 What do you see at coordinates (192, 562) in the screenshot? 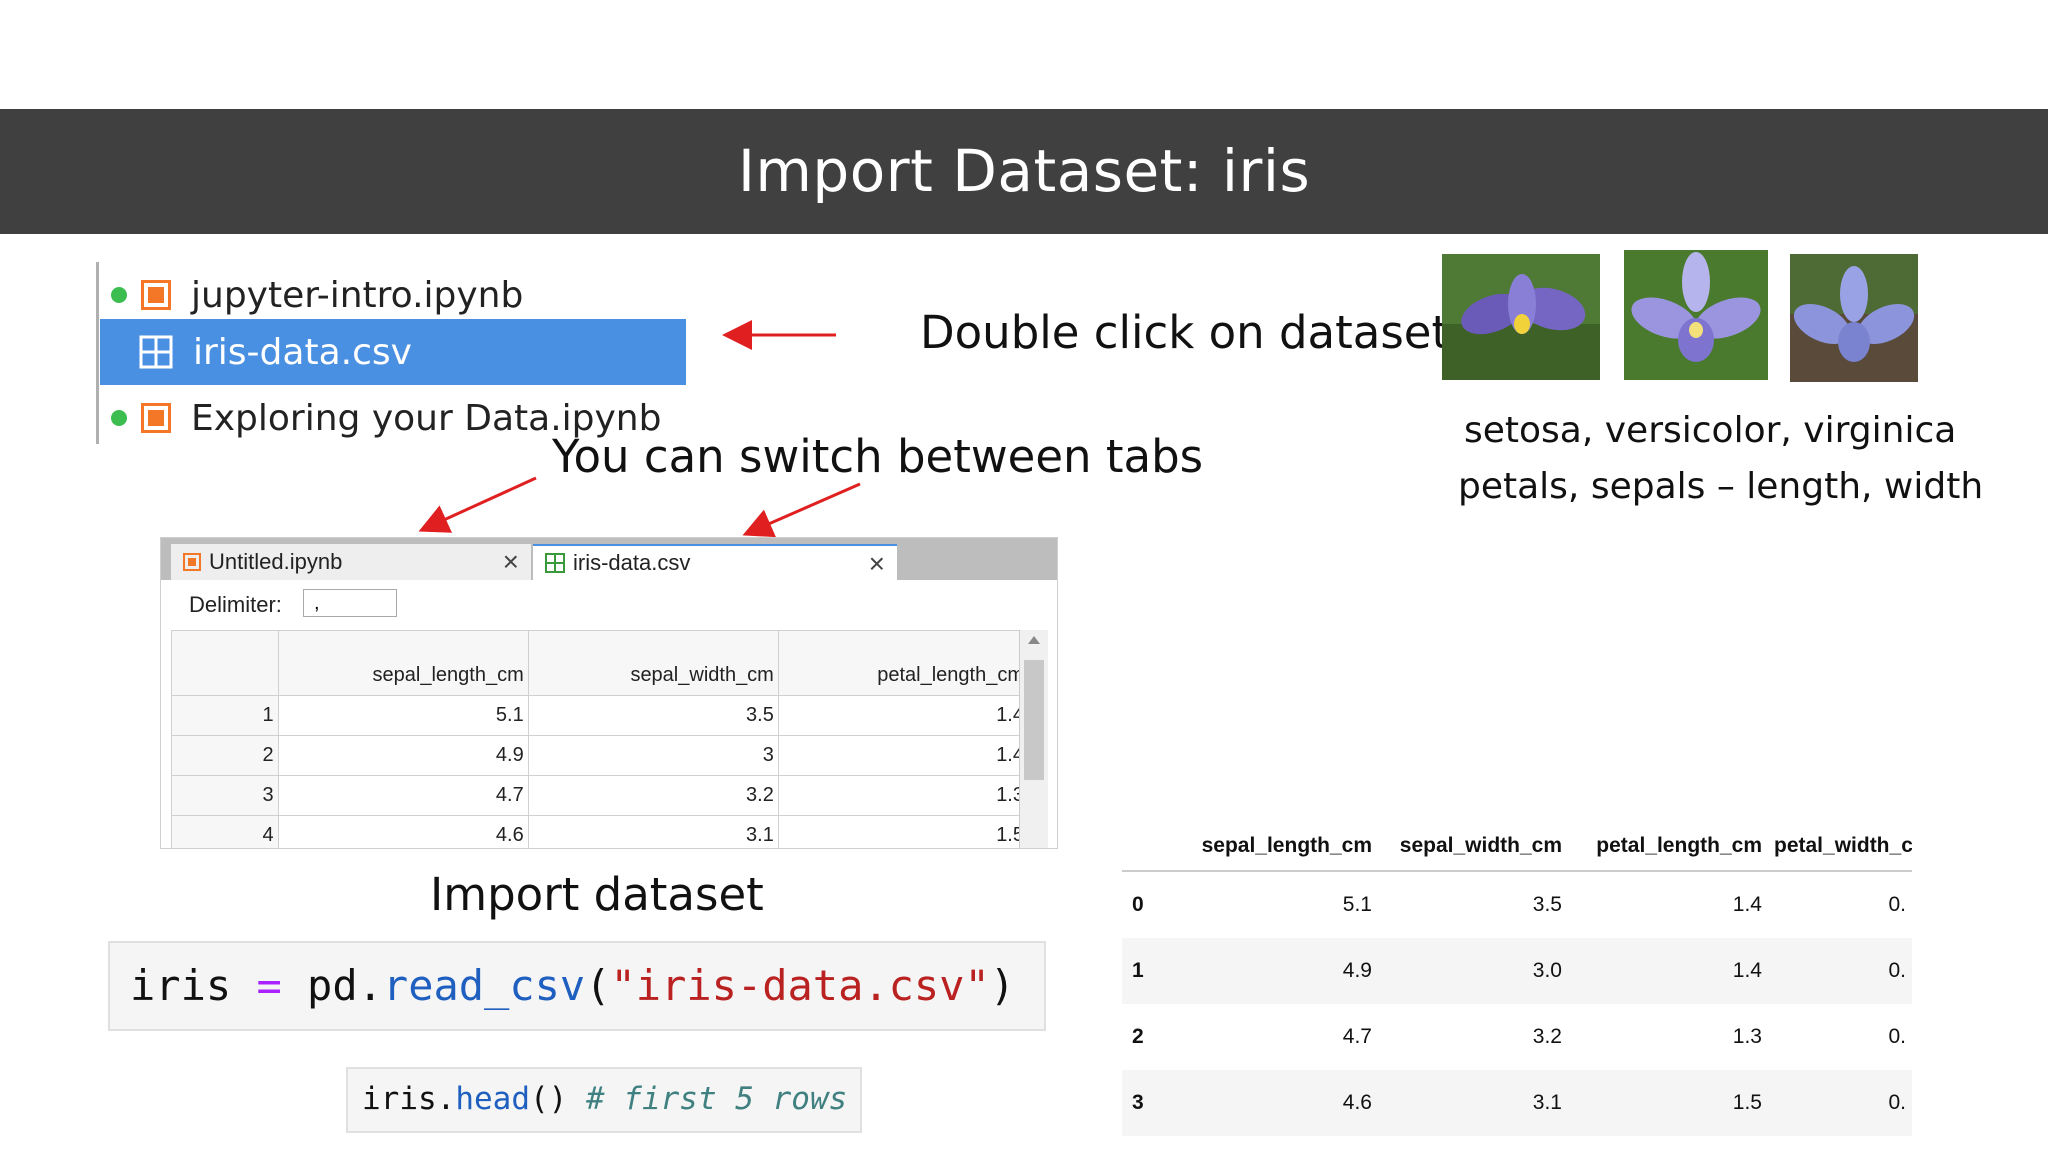
I see `notebook-icon` at bounding box center [192, 562].